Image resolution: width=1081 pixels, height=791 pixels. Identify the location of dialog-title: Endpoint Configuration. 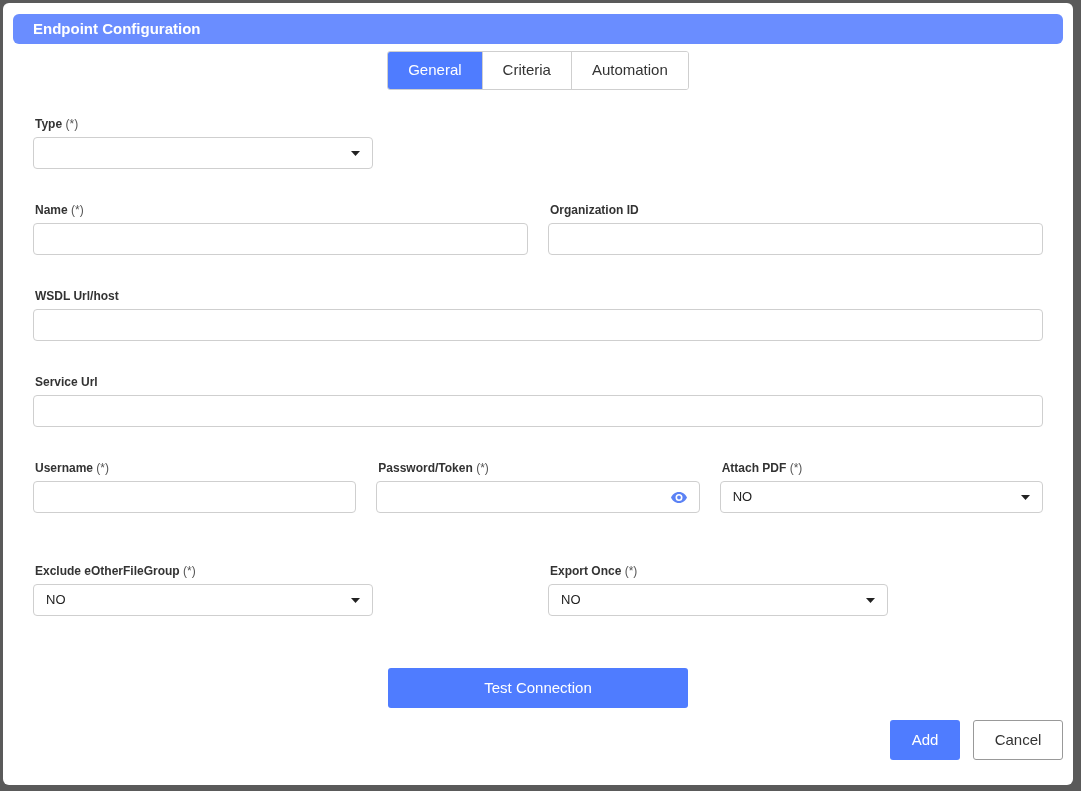
(117, 28).